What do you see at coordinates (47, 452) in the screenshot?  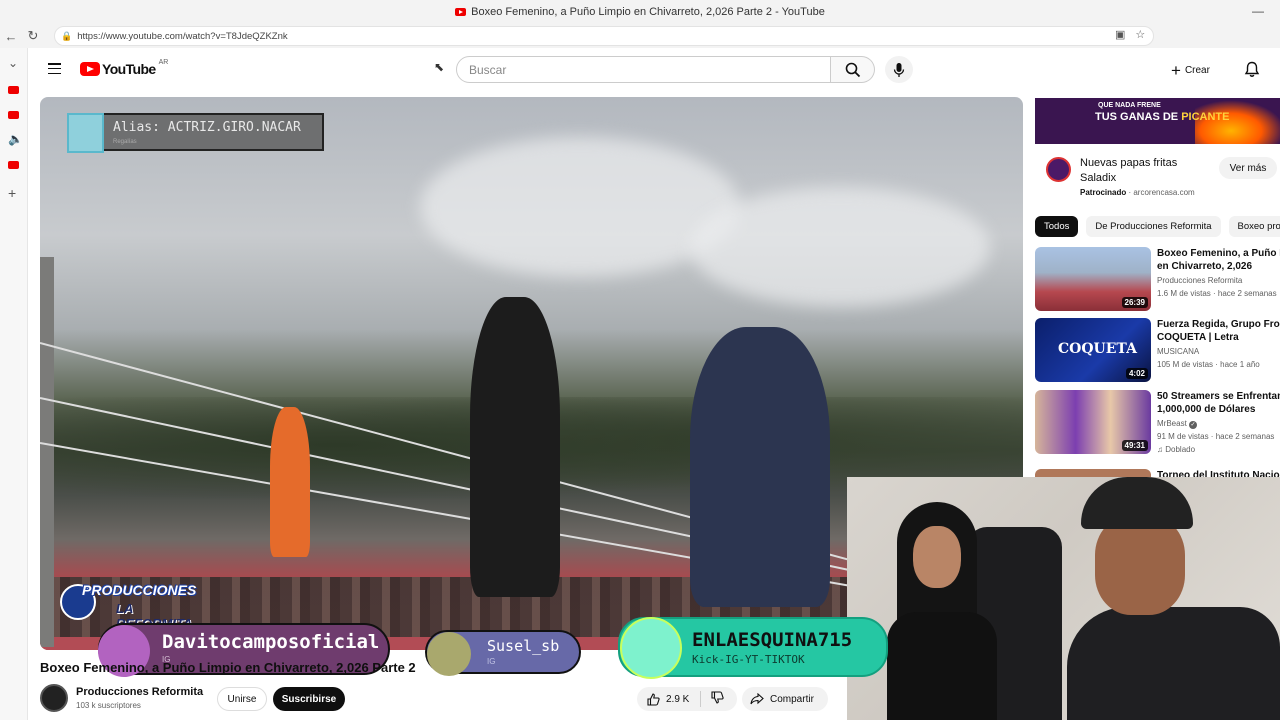 I see `ring-post` at bounding box center [47, 452].